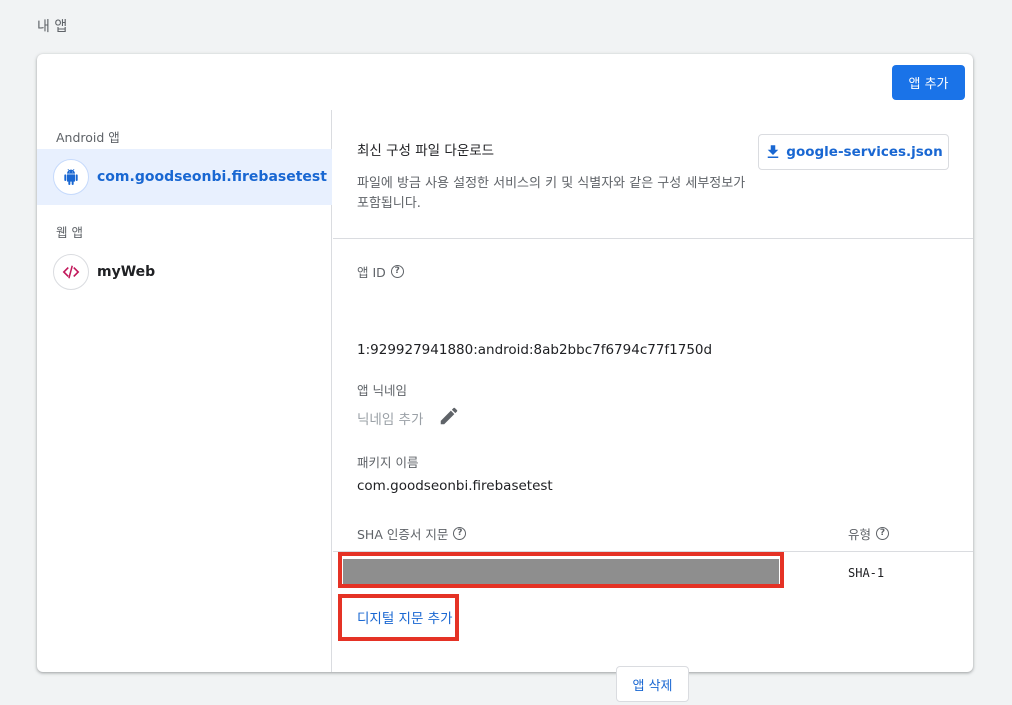 The width and height of the screenshot is (1012, 705). What do you see at coordinates (860, 534) in the screenshot?
I see `type-column-label: 유형` at bounding box center [860, 534].